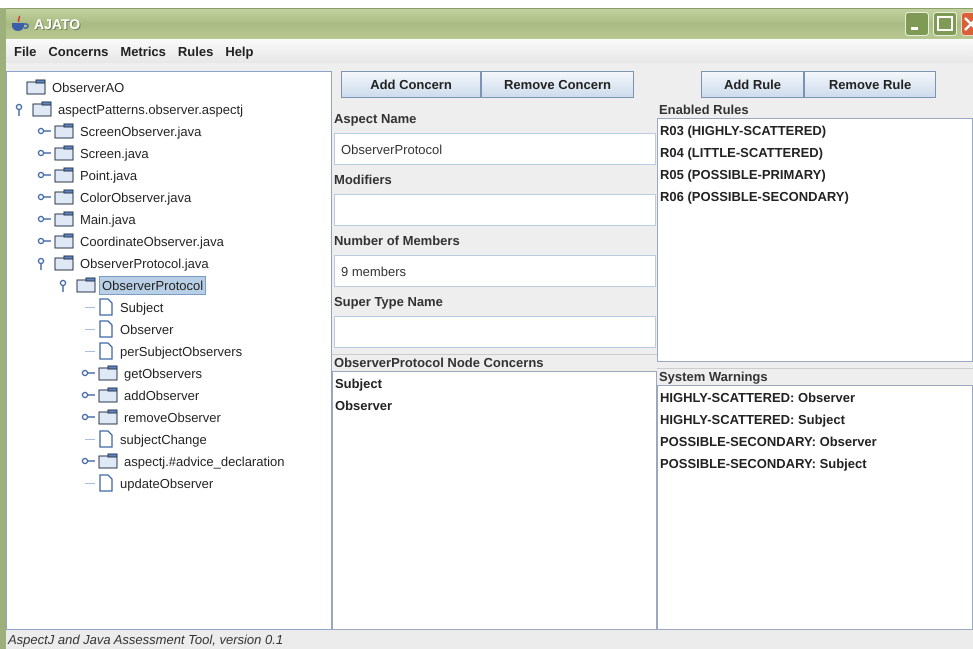 This screenshot has height=649, width=973. I want to click on concern-button: Remove Concern, so click(557, 84).